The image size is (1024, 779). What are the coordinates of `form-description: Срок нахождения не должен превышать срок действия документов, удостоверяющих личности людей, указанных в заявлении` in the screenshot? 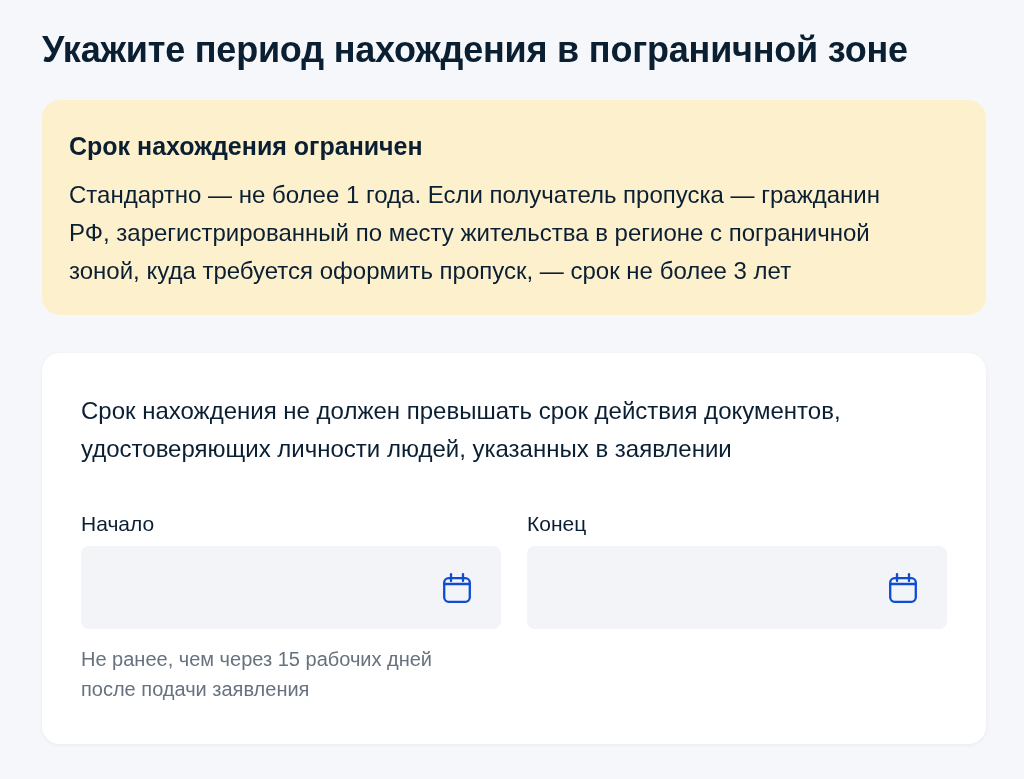 It's located at (461, 430).